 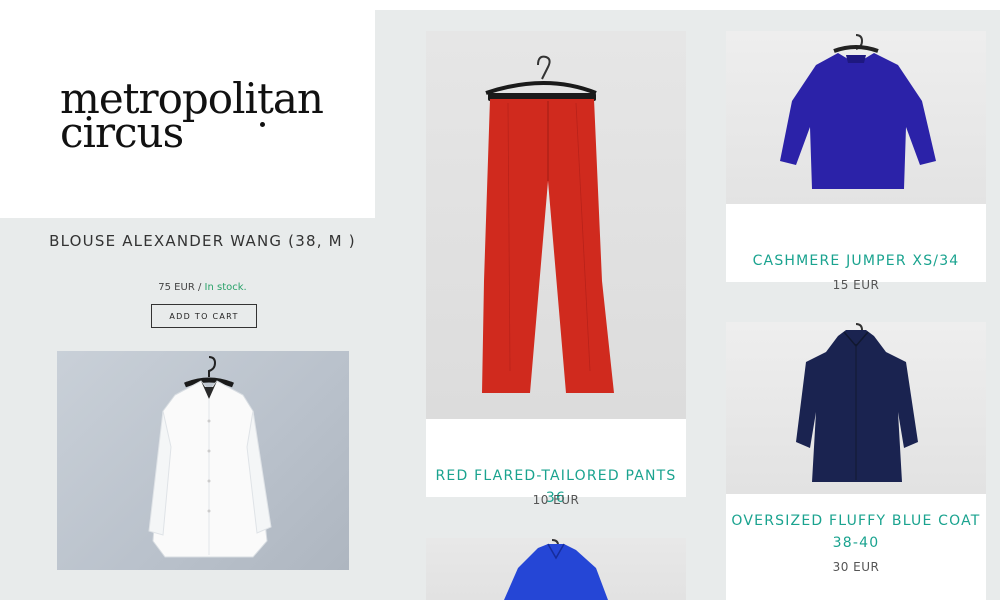 I want to click on add-to-cart-button: ADD TO CART, so click(x=204, y=316).